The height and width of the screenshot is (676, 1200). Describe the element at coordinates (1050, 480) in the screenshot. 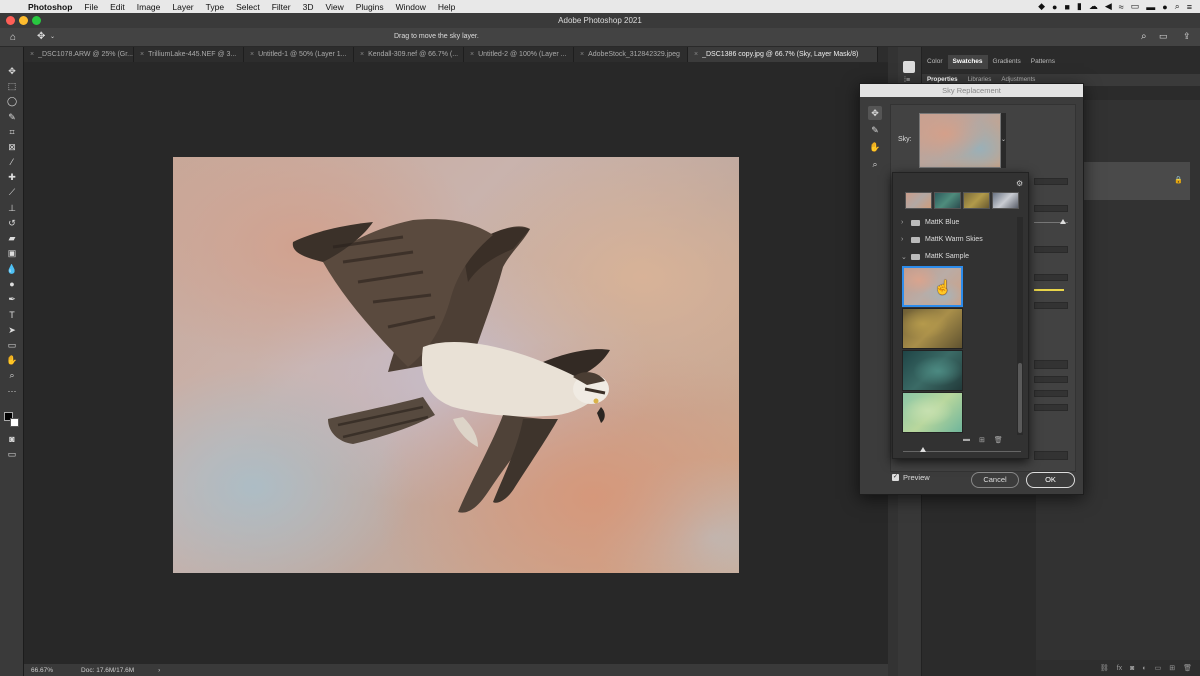

I see `ok-button: OK` at that location.